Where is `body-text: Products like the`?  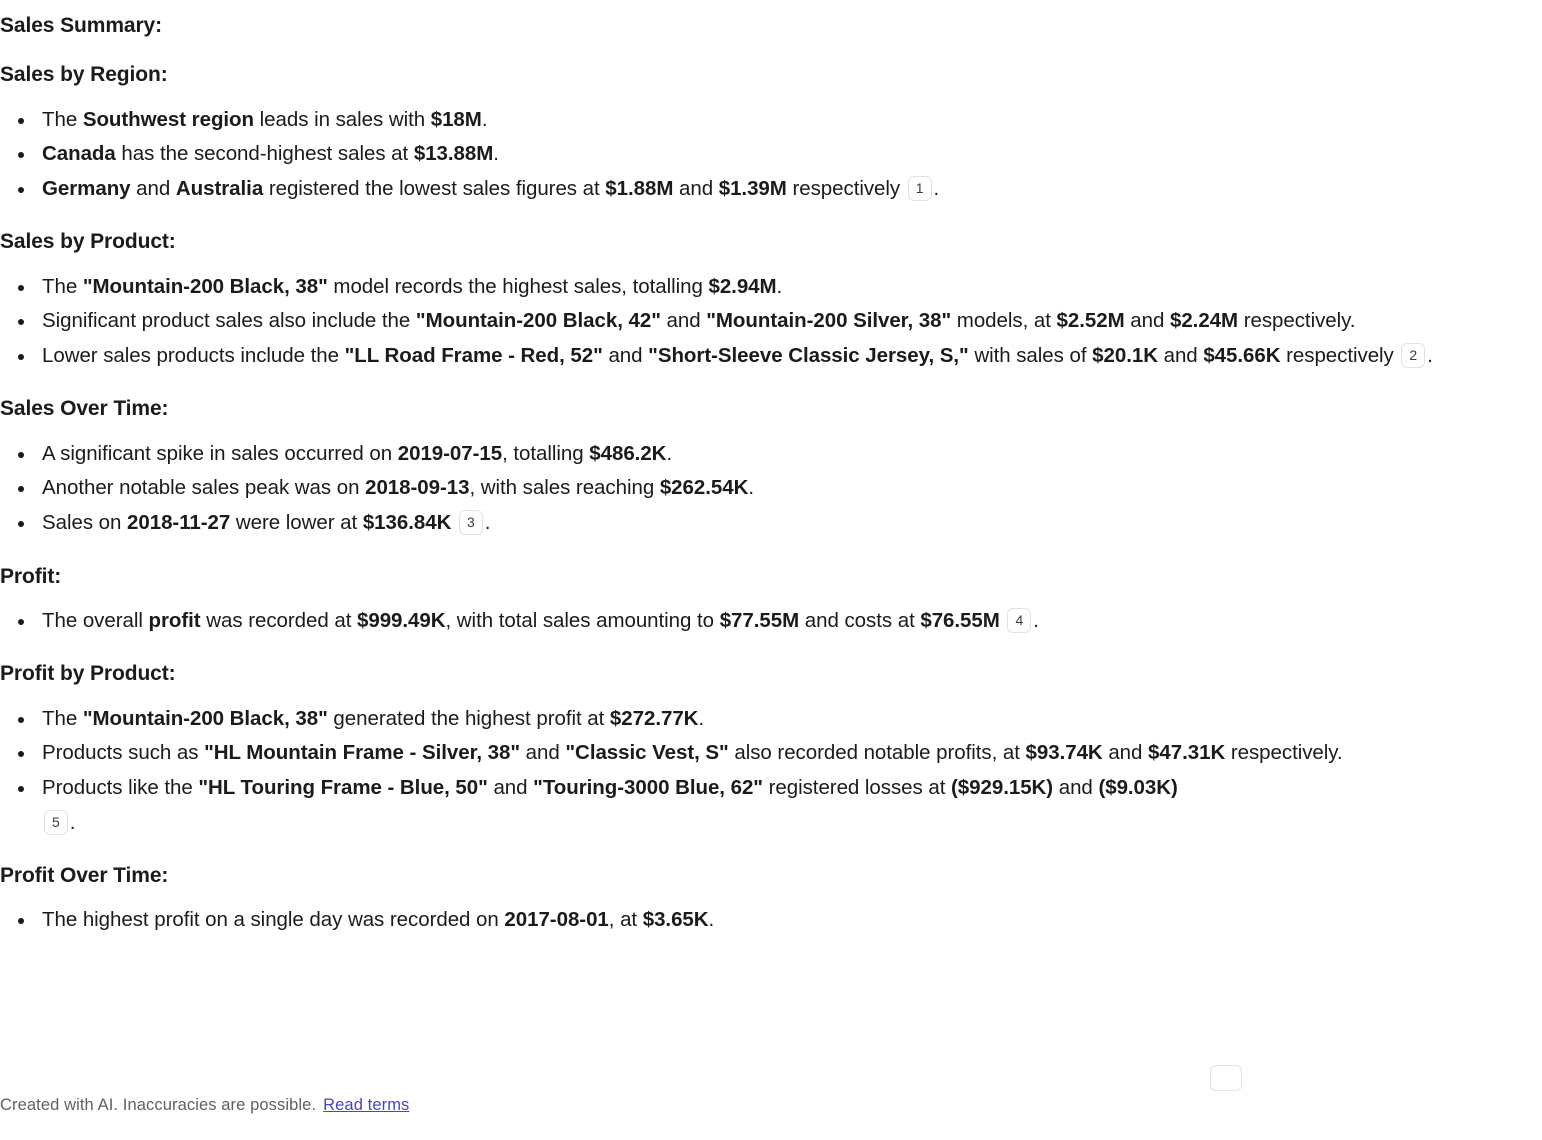
body-text: Products like the is located at coordinates (120, 787).